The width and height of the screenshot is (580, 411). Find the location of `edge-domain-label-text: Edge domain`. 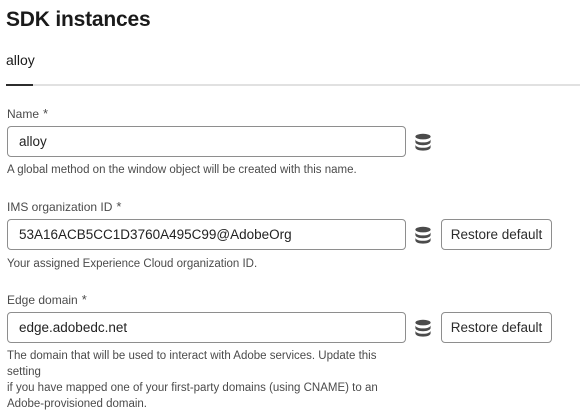

edge-domain-label-text: Edge domain is located at coordinates (42, 300).